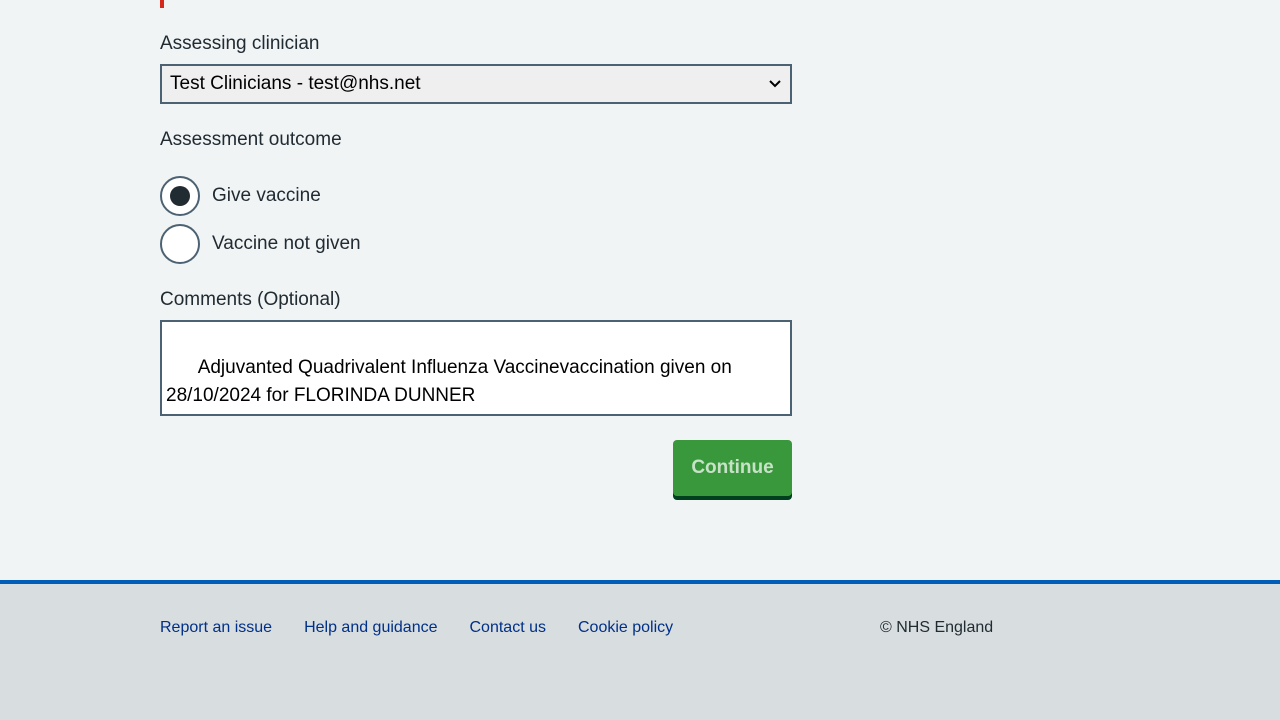 The height and width of the screenshot is (720, 1280). Describe the element at coordinates (240, 43) in the screenshot. I see `clinician-label: Assessing clinician` at that location.